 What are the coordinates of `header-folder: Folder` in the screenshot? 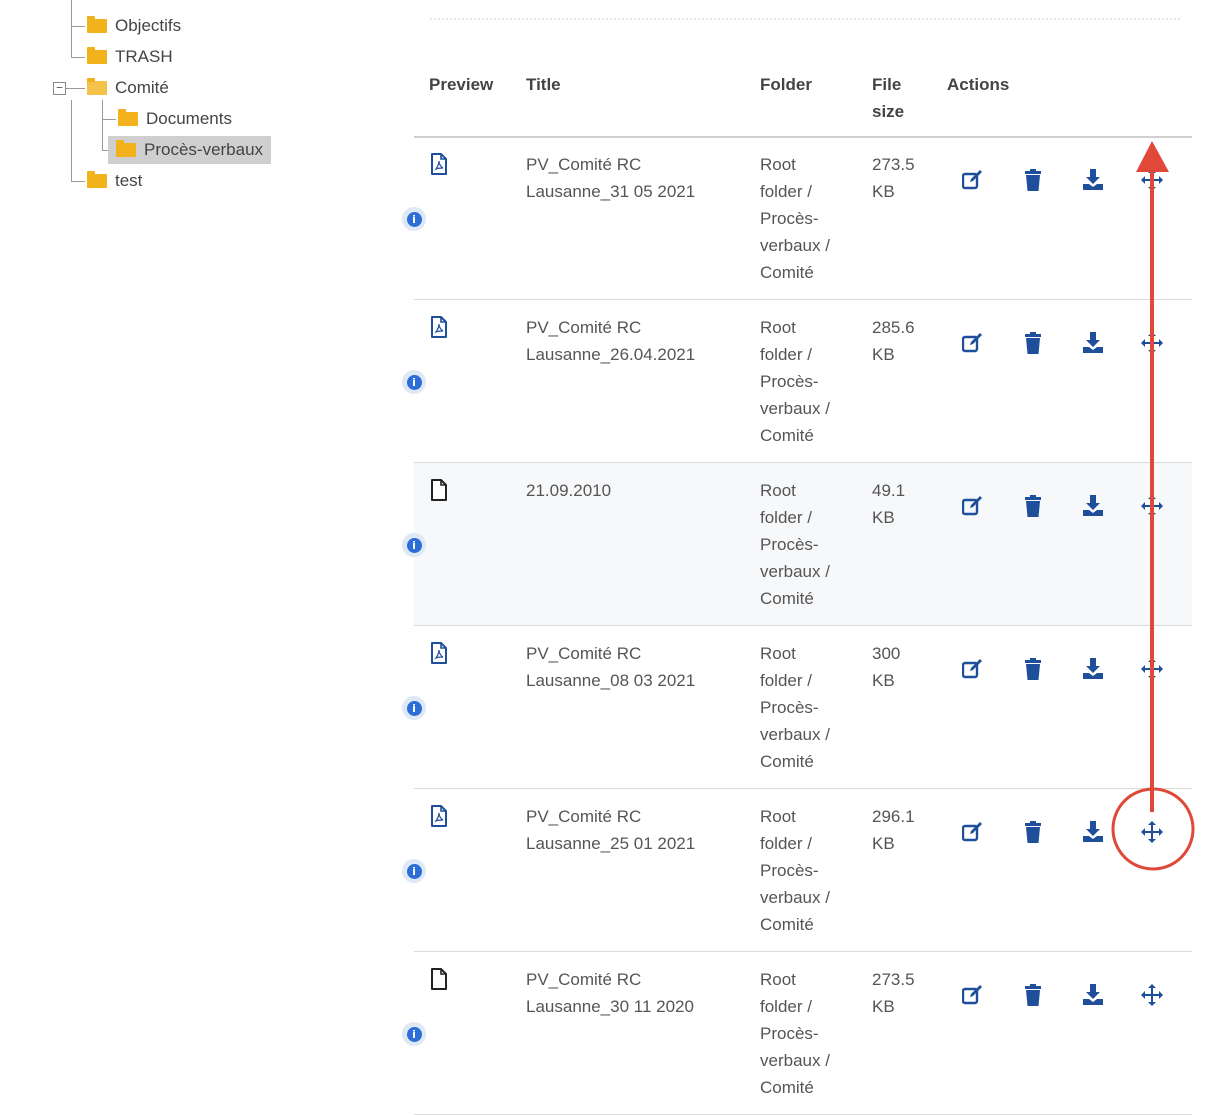 It's located at (786, 84).